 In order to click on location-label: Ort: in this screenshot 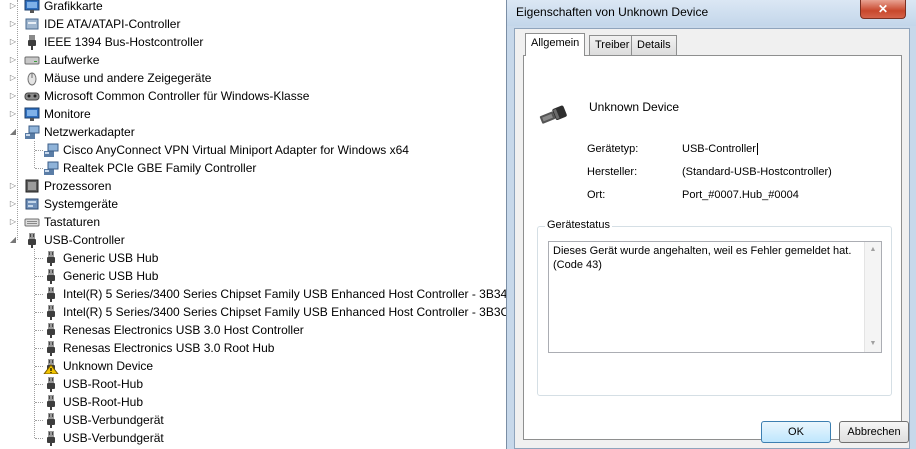, I will do `click(596, 195)`.